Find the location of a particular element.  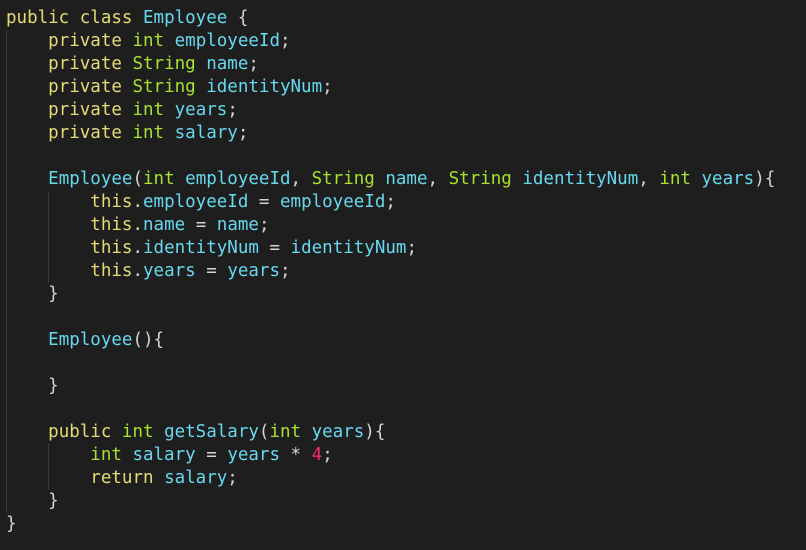

code-line: private int salary; is located at coordinates (406, 133).